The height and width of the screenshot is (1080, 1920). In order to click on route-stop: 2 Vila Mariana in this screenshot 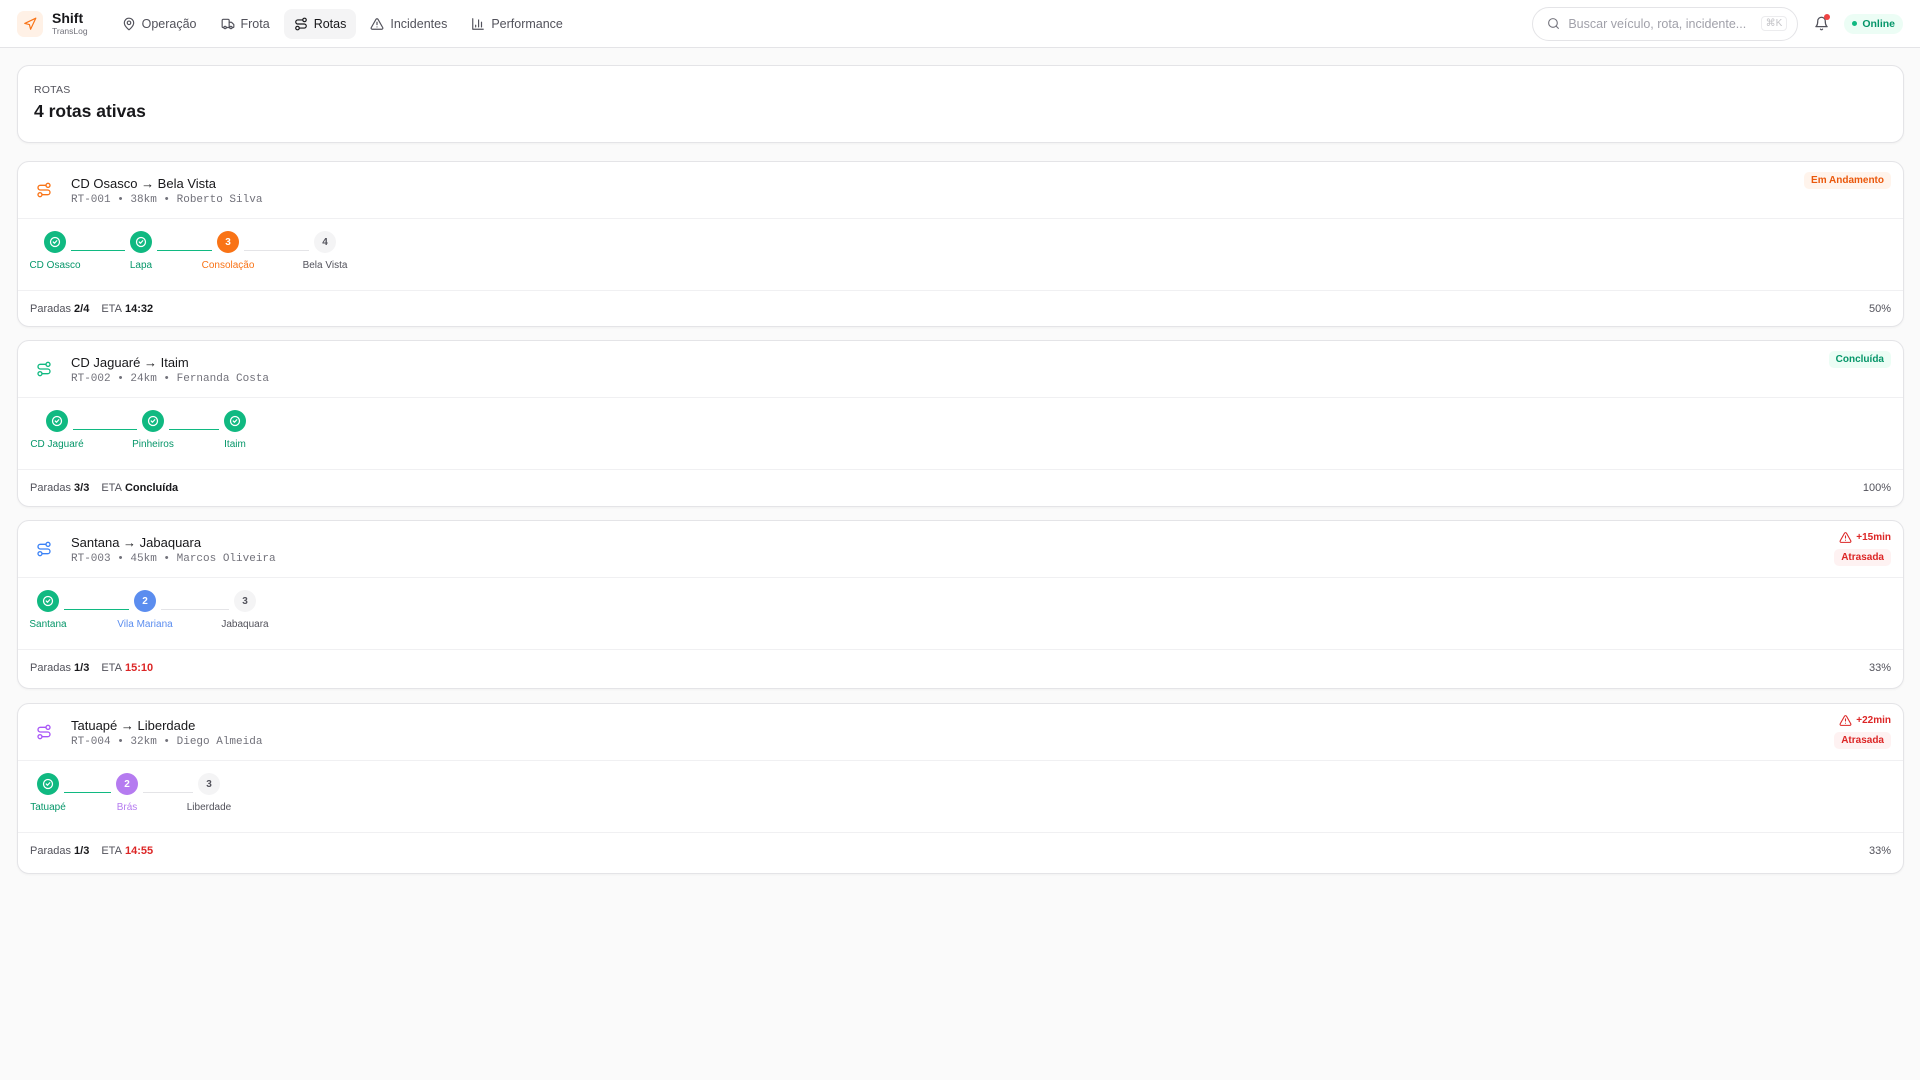, I will do `click(145, 610)`.